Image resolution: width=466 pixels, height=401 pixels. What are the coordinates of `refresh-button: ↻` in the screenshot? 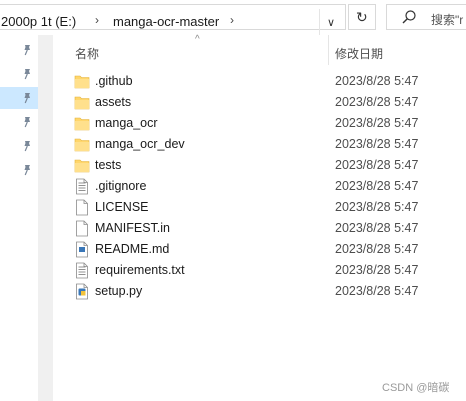 It's located at (362, 17).